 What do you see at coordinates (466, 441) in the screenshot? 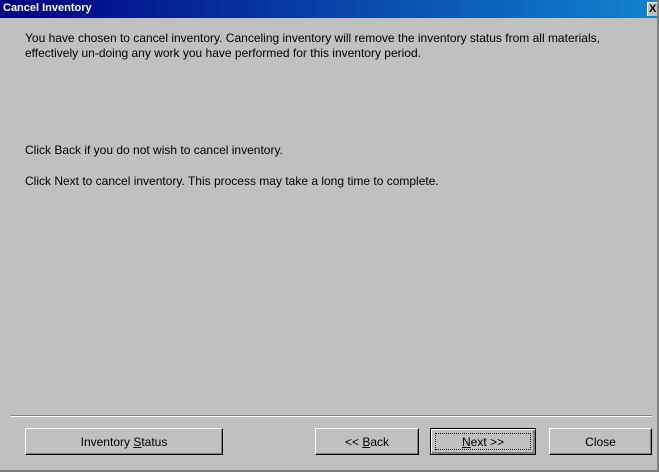
I see `next-label-mnemonic: N` at bounding box center [466, 441].